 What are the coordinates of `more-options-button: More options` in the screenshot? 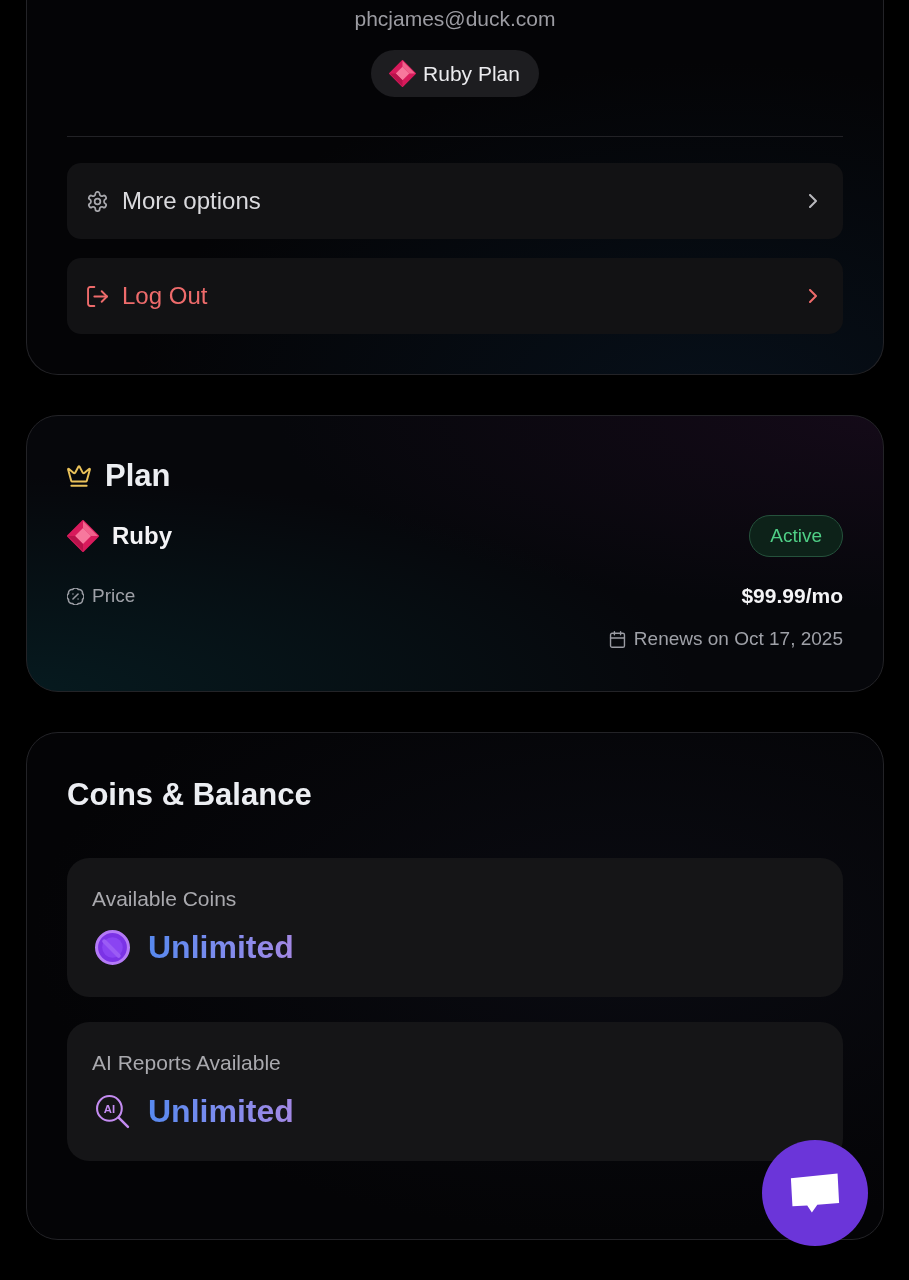 It's located at (455, 201).